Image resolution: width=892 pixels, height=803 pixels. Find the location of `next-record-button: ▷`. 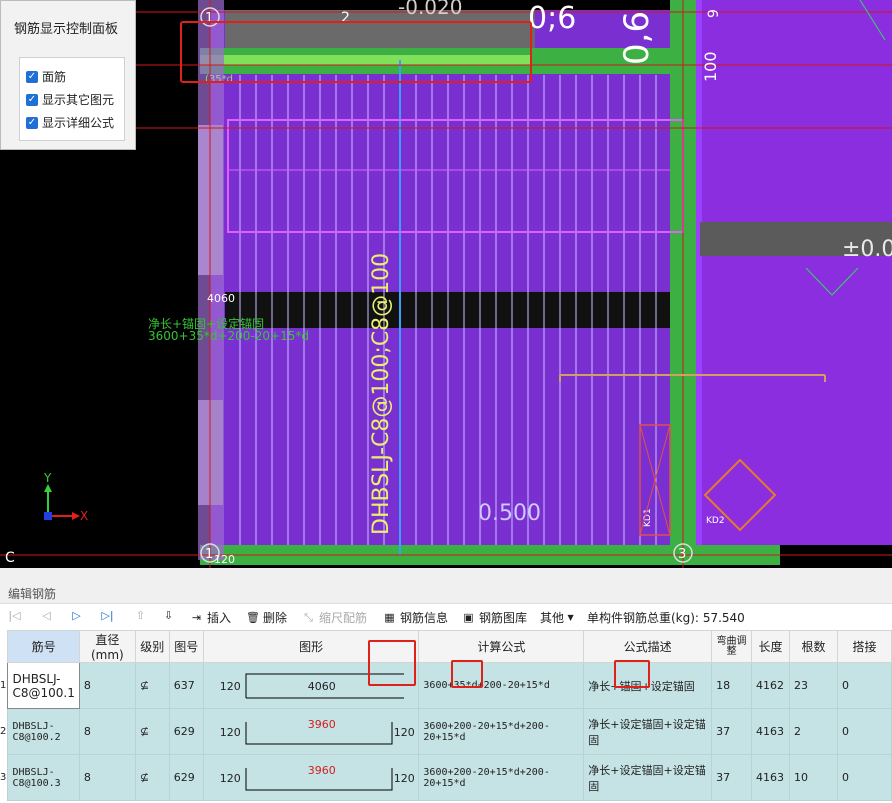

next-record-button: ▷ is located at coordinates (78, 615).